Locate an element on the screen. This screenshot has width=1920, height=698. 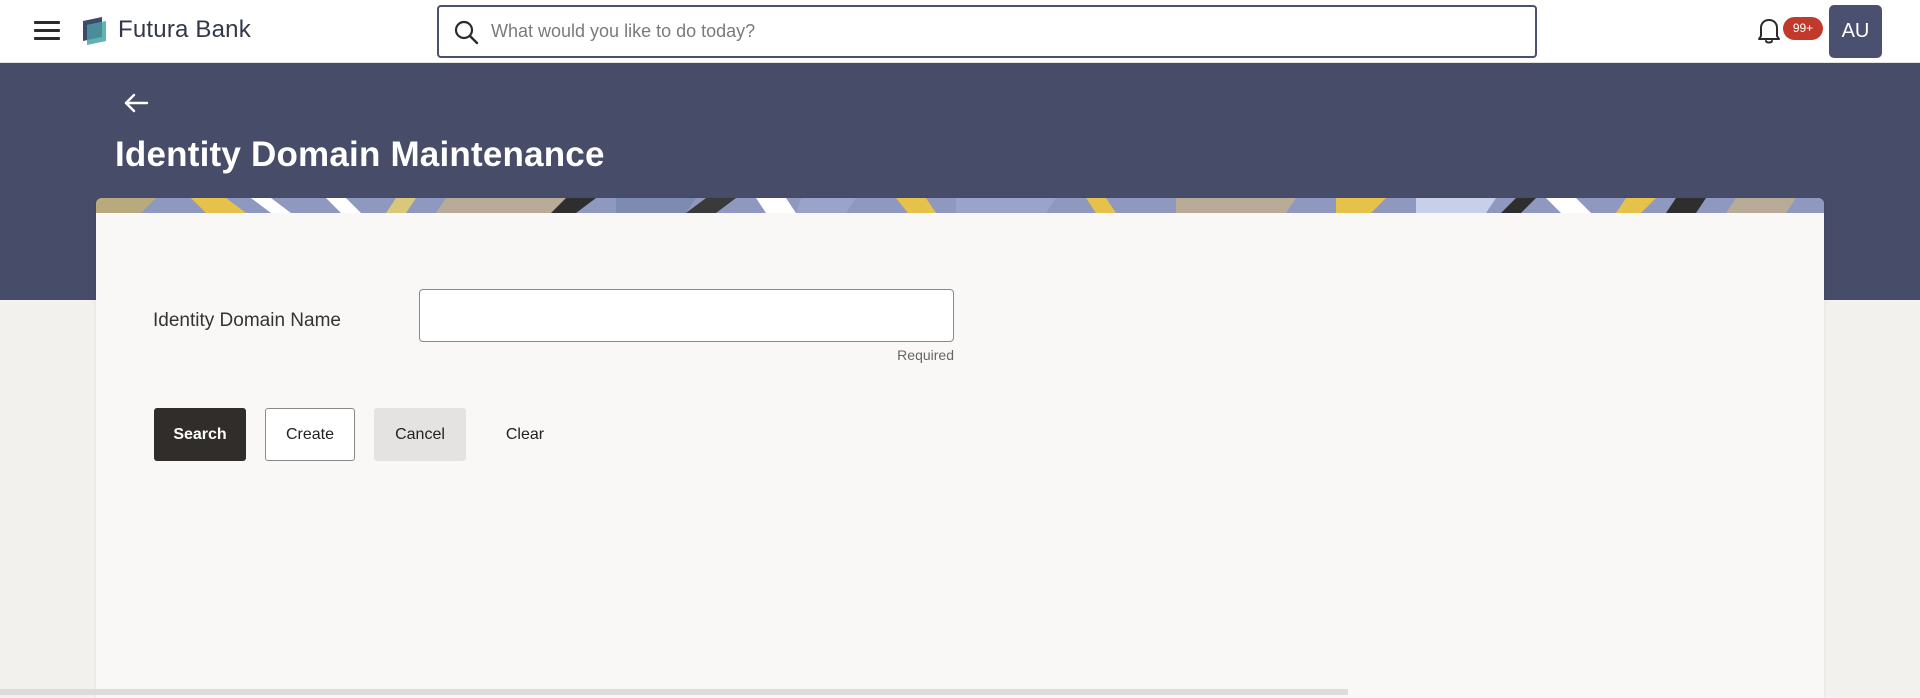
search-button: Search is located at coordinates (200, 434).